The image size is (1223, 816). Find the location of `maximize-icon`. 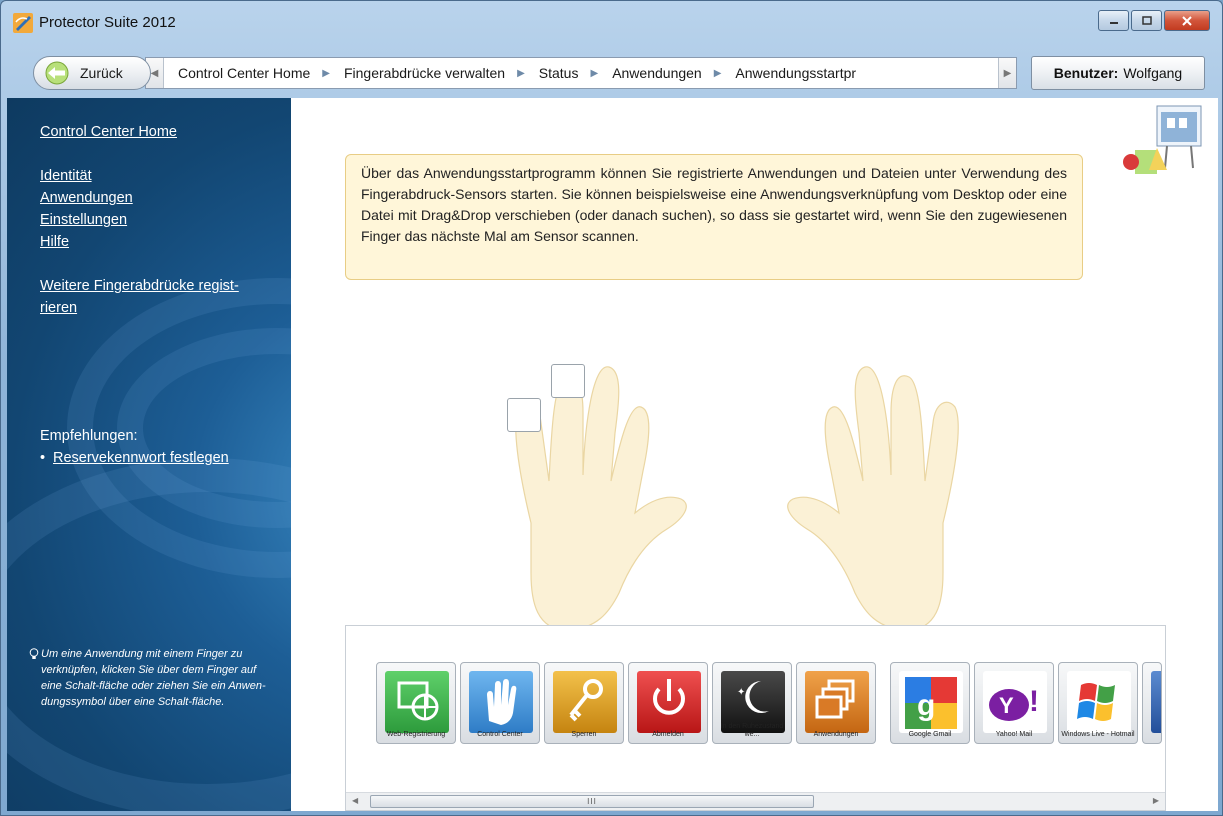

maximize-icon is located at coordinates (1146, 20).